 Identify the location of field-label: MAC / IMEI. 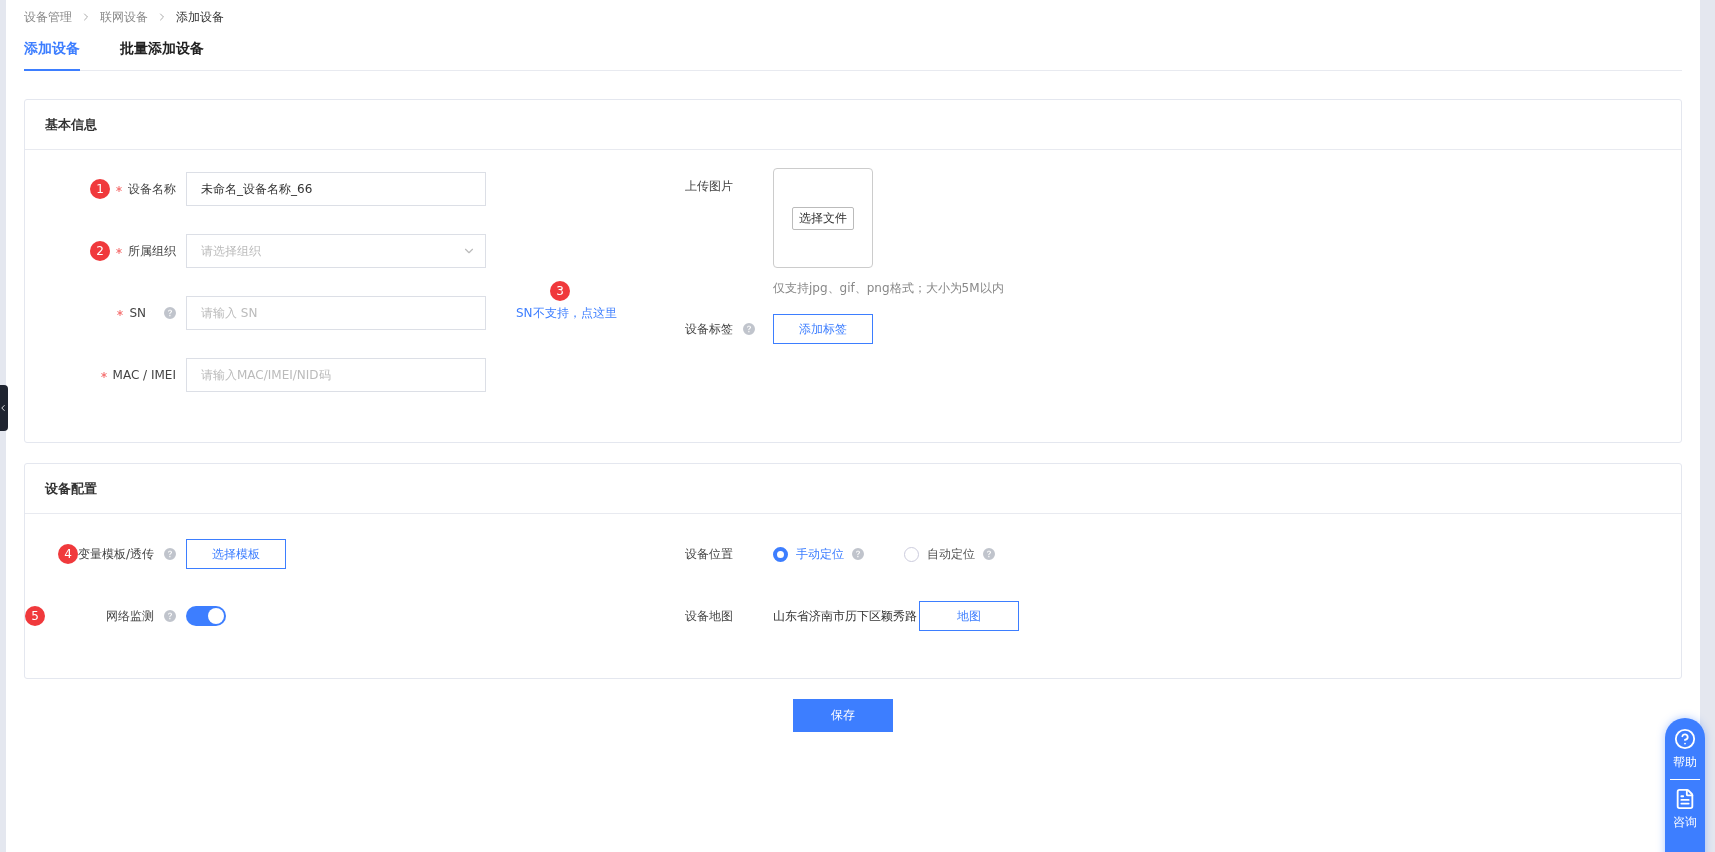
(144, 375).